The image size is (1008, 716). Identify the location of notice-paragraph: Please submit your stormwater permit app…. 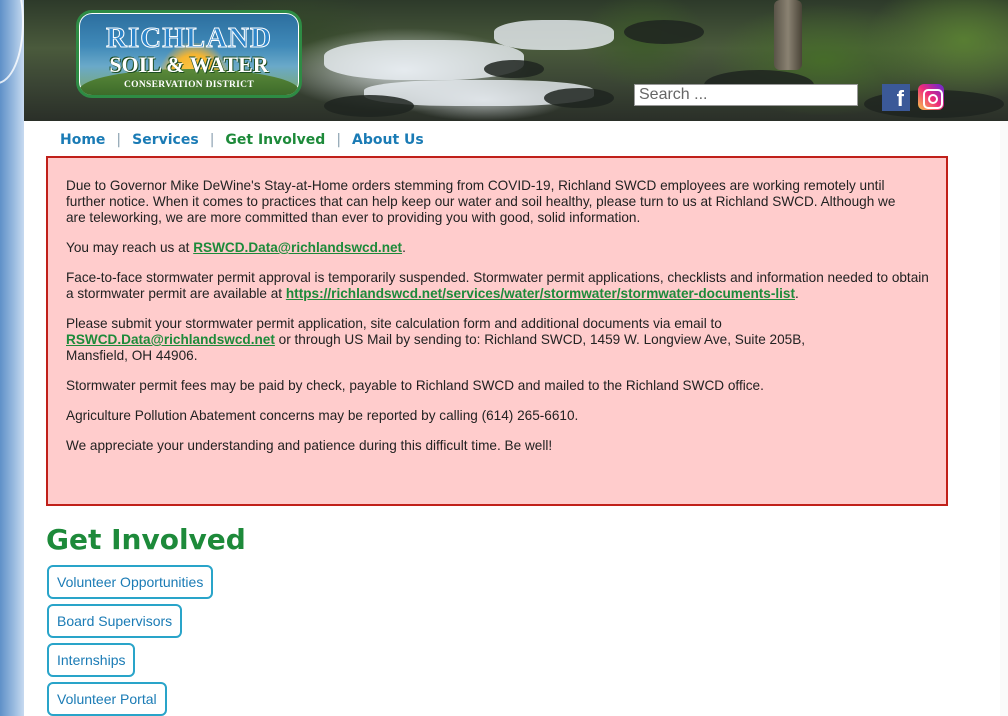
(451, 340).